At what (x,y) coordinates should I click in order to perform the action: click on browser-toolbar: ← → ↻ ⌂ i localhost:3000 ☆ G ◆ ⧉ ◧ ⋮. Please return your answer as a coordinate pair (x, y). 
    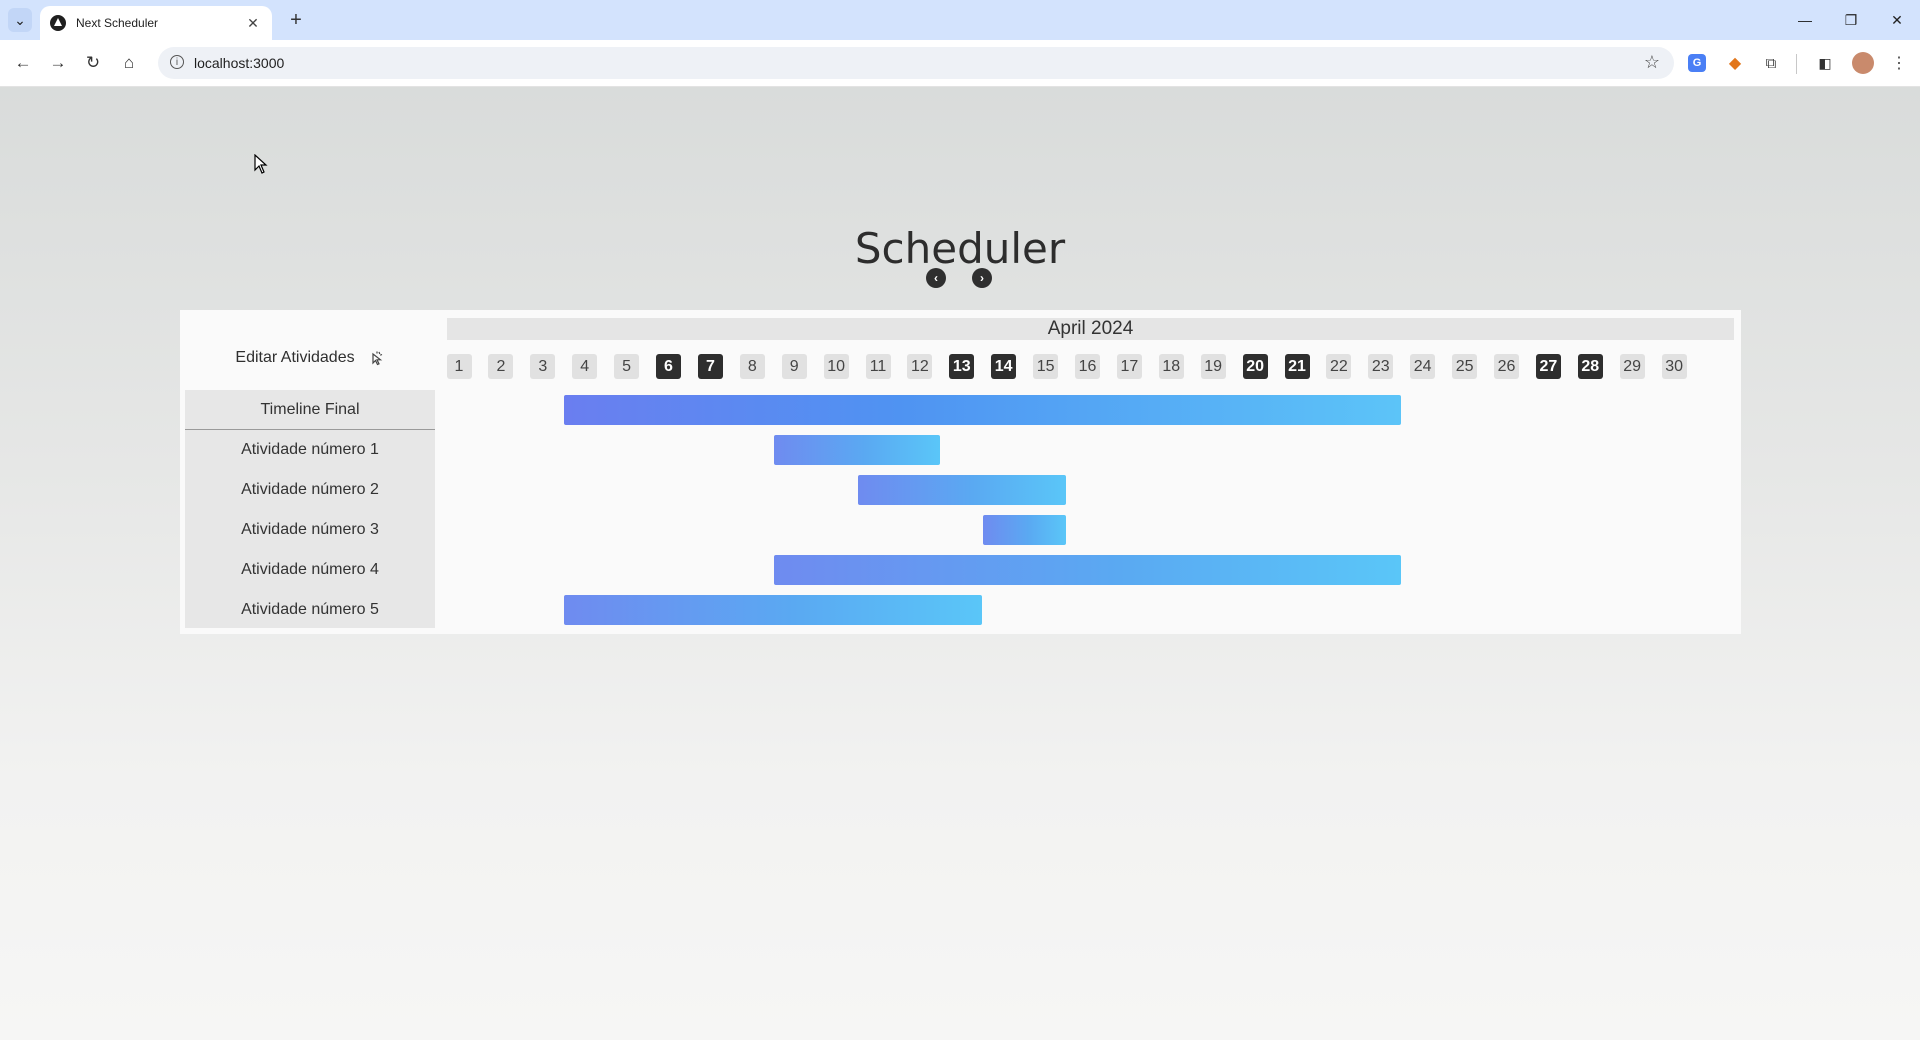
    Looking at the image, I should click on (960, 63).